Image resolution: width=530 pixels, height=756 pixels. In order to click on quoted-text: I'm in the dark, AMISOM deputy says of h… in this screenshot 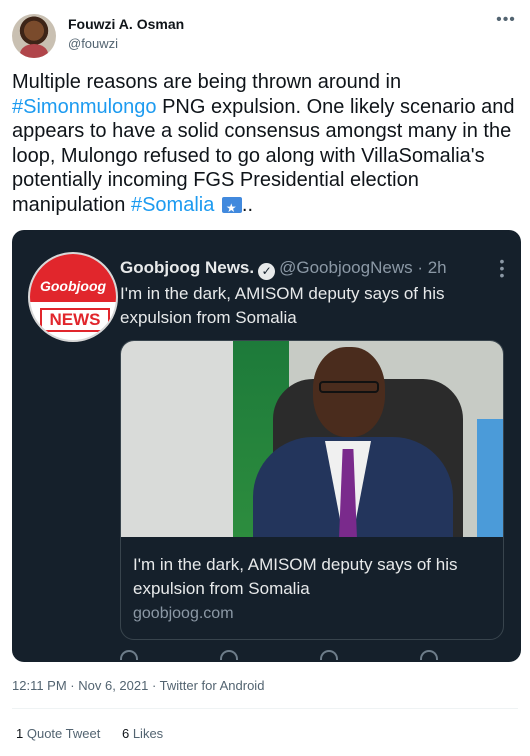, I will do `click(282, 305)`.